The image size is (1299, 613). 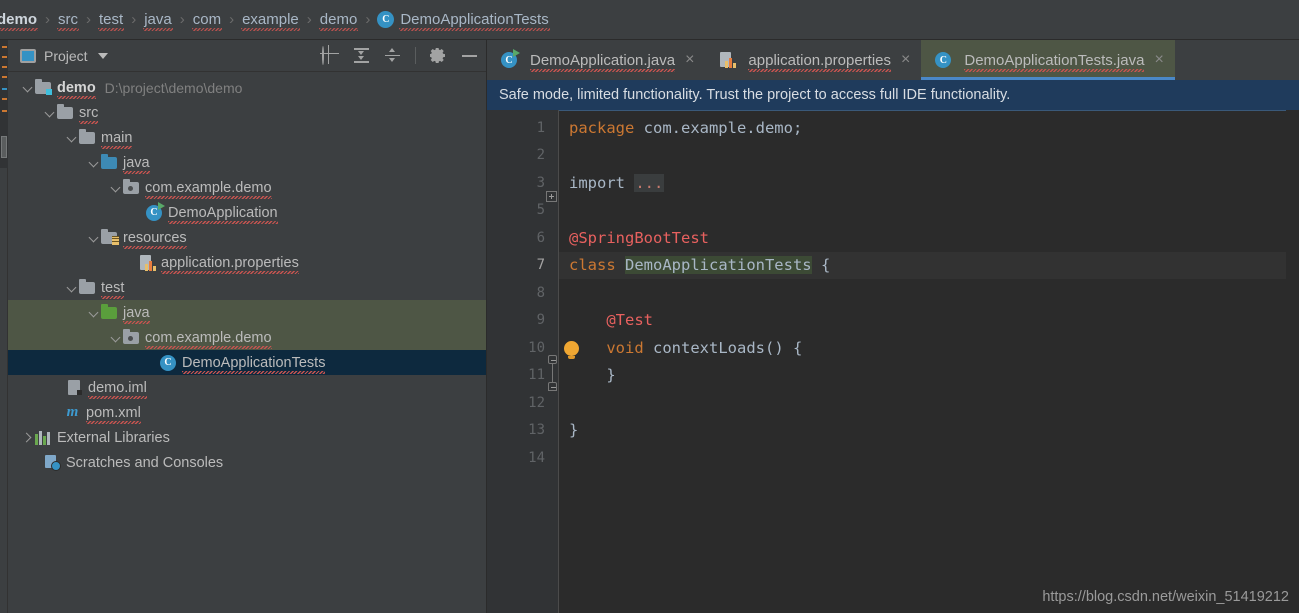 What do you see at coordinates (4, 326) in the screenshot?
I see `left-tool-strip` at bounding box center [4, 326].